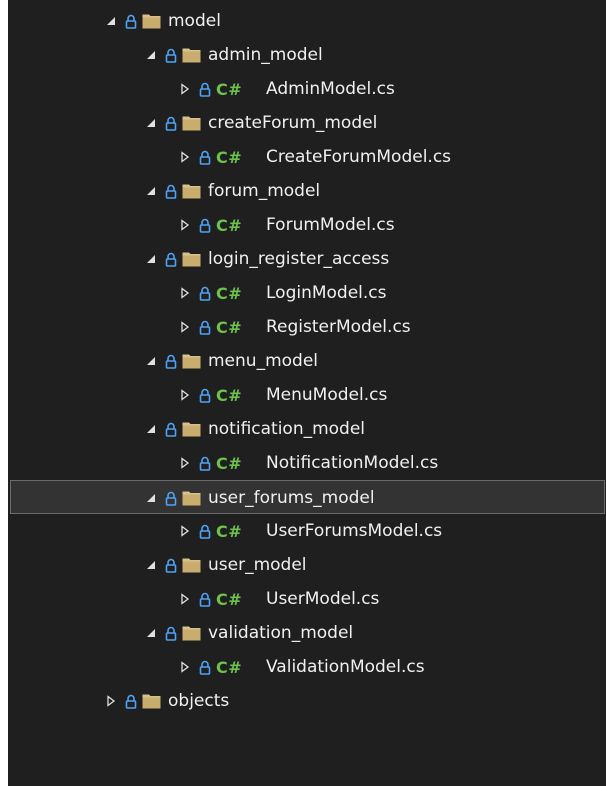  I want to click on tree-item-label: model, so click(194, 21).